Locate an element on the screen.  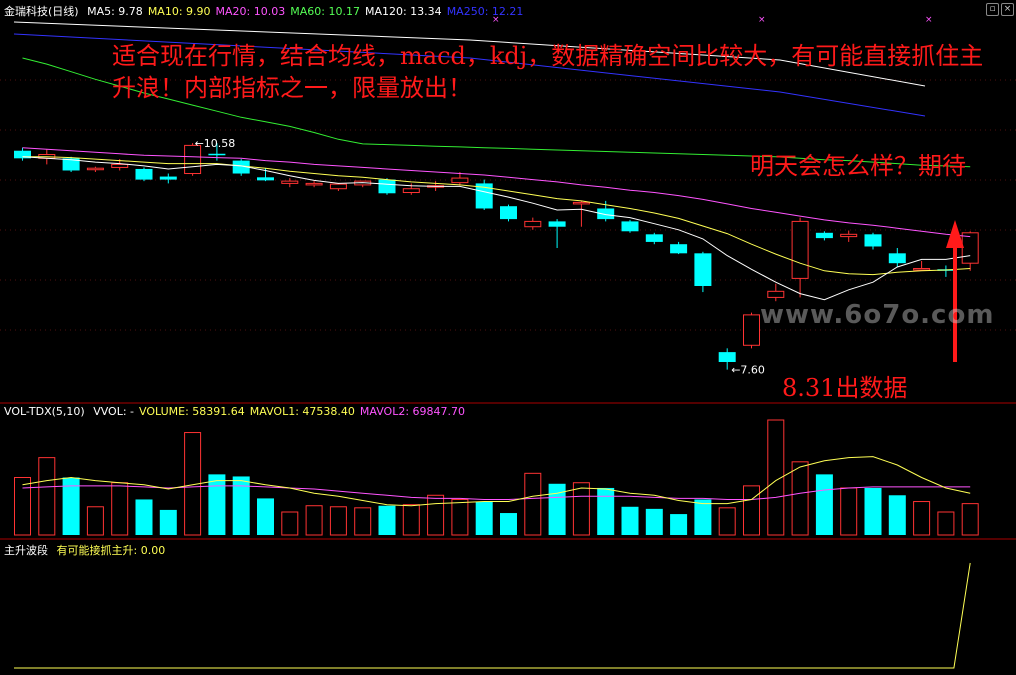
close-icon: × is located at coordinates (1007, 9).